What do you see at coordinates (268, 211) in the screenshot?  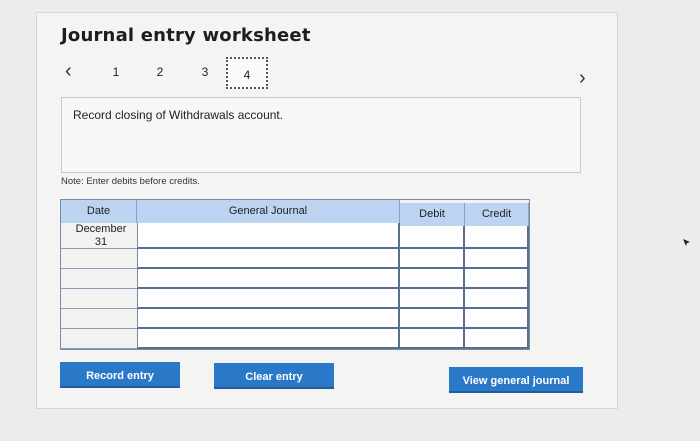 I see `header-general-journal: General Journal` at bounding box center [268, 211].